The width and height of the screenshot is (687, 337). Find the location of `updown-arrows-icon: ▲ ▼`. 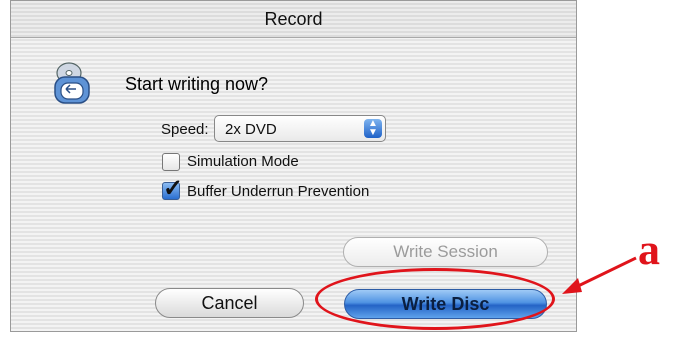

updown-arrows-icon: ▲ ▼ is located at coordinates (373, 128).